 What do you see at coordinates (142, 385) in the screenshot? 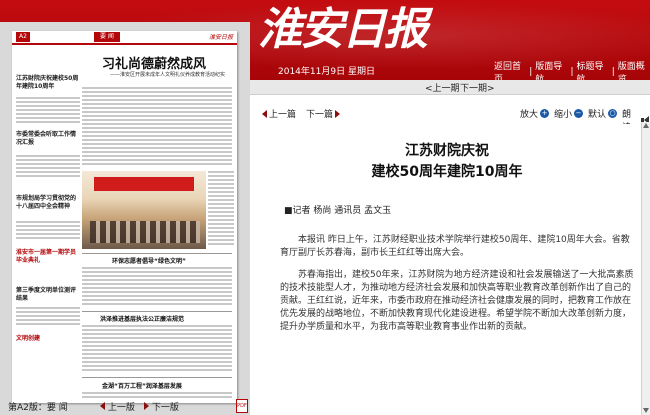
I see `paper-title: 金湖“百万工程”润泽基层发展` at bounding box center [142, 385].